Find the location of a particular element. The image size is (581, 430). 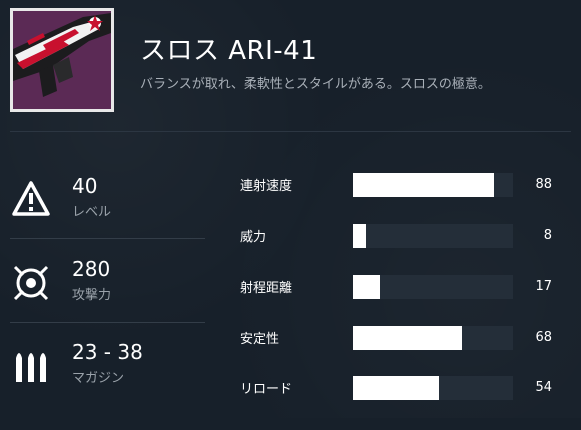

stat-label: 安定性 is located at coordinates (260, 339).